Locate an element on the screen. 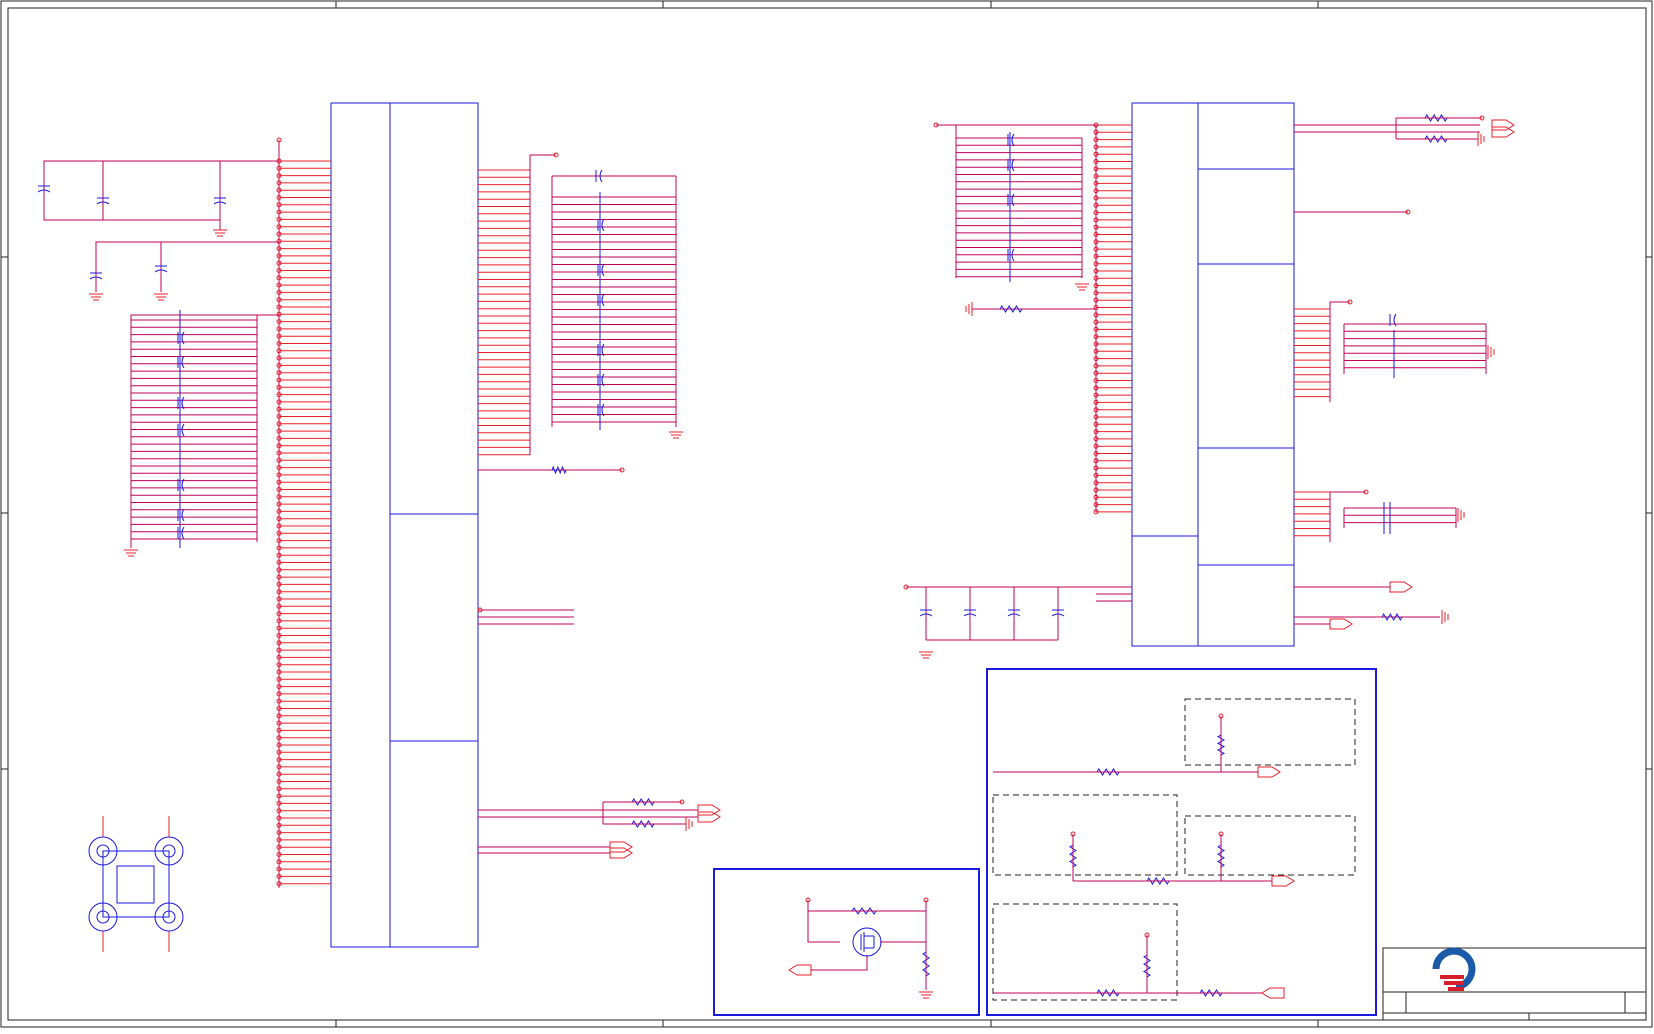  decoupling-caps-middle is located at coordinates (617, 304).